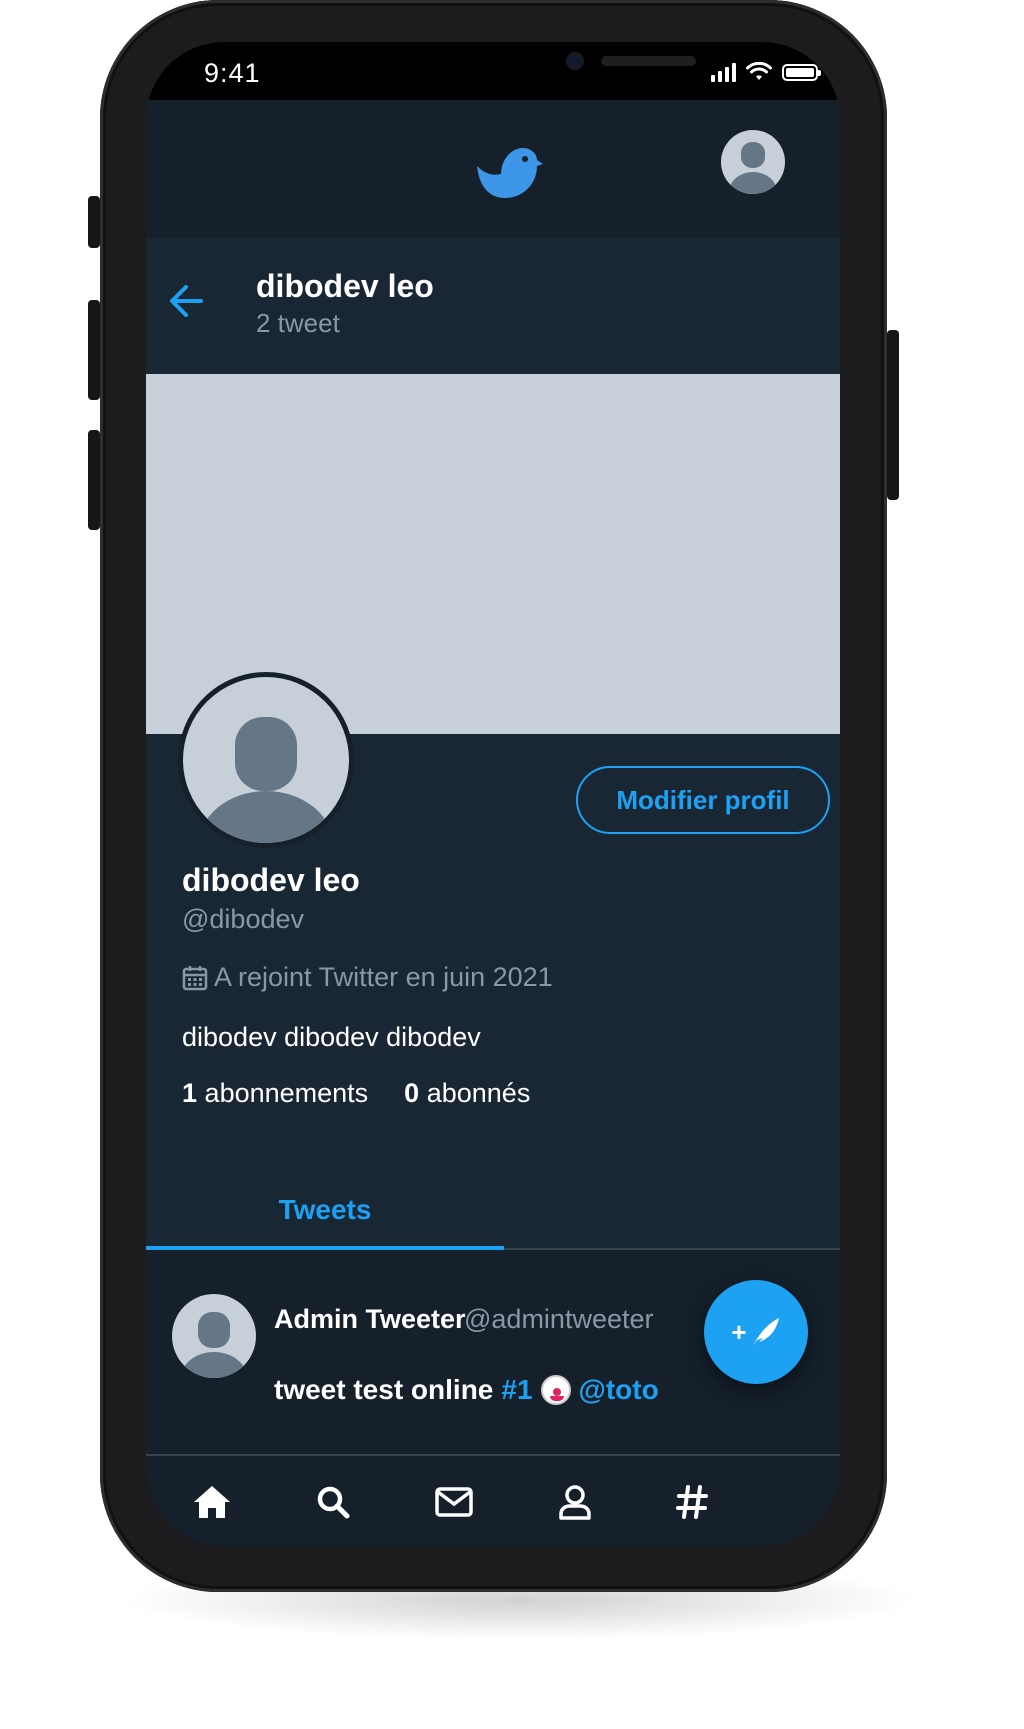 This screenshot has height=1729, width=1024. Describe the element at coordinates (516, 1390) in the screenshot. I see `tweet-hashtag: #1` at that location.